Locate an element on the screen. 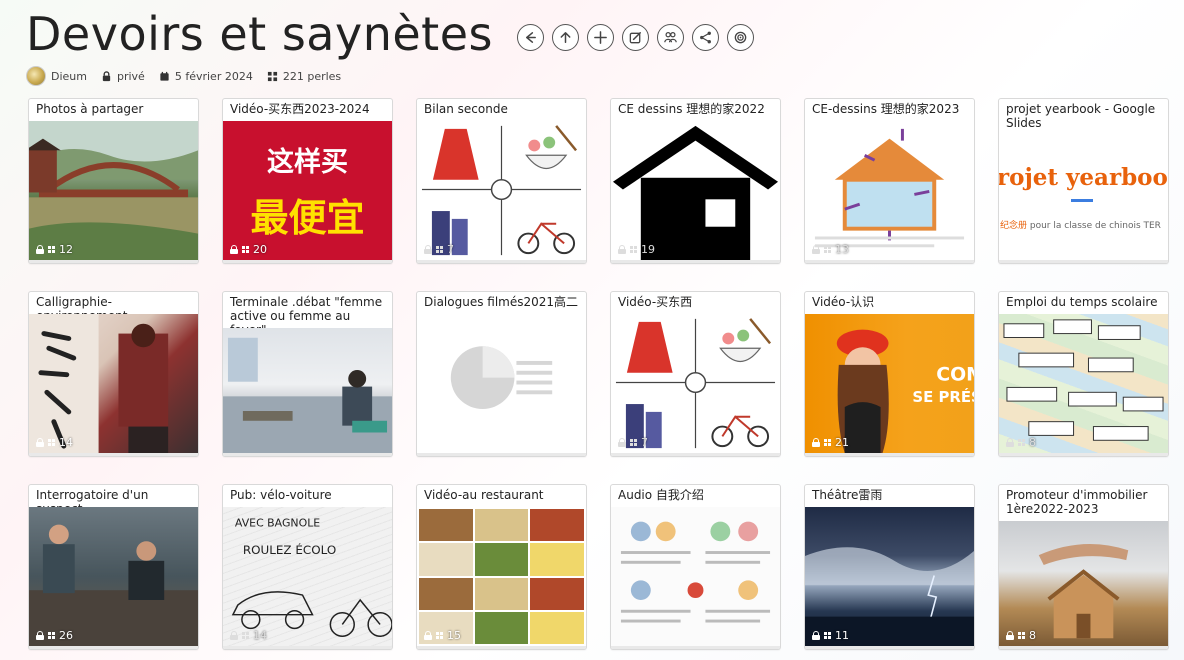 The height and width of the screenshot is (660, 1184). target-button is located at coordinates (740, 37).